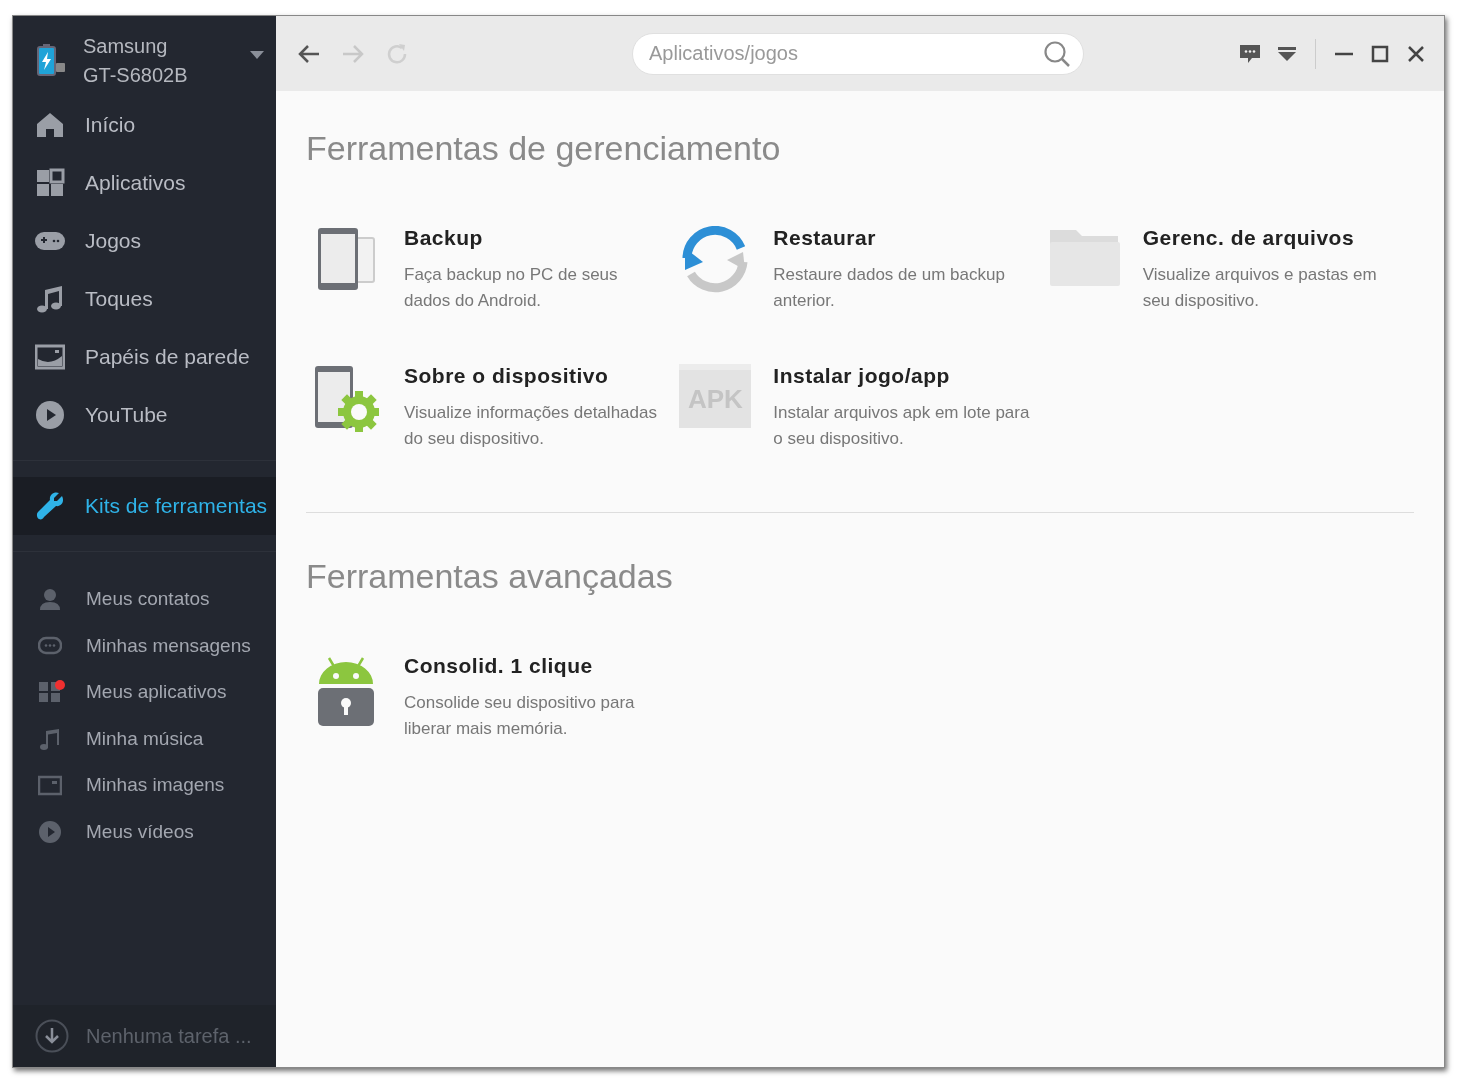 The height and width of the screenshot is (1086, 1477). Describe the element at coordinates (1057, 53) in the screenshot. I see `search-icon` at that location.